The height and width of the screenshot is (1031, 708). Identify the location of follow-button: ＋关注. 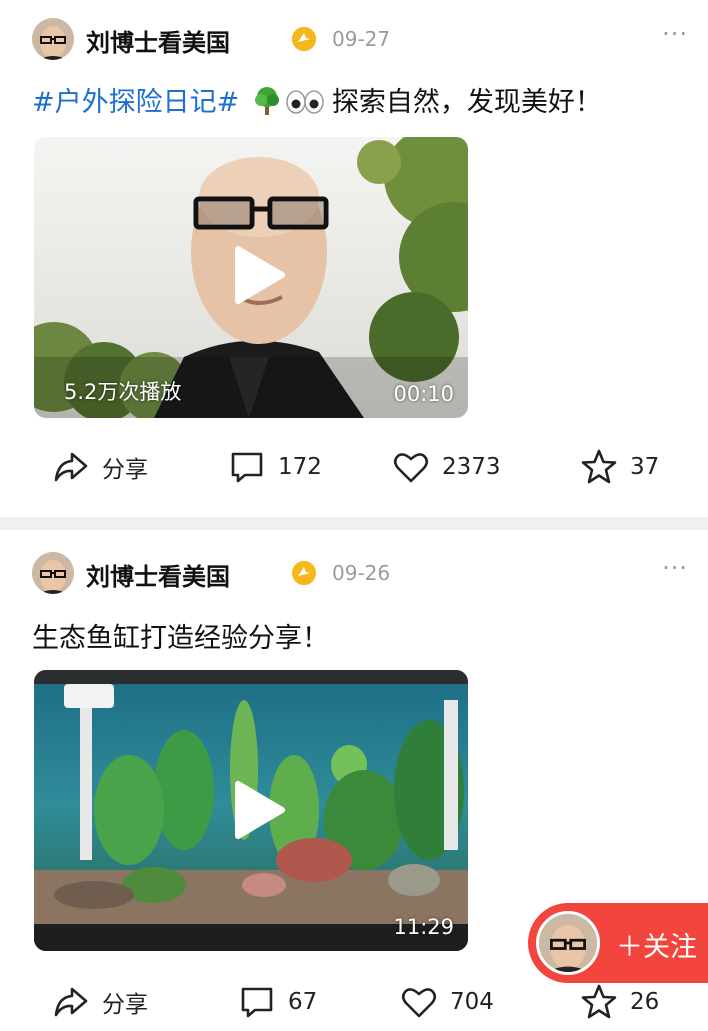
(618, 943).